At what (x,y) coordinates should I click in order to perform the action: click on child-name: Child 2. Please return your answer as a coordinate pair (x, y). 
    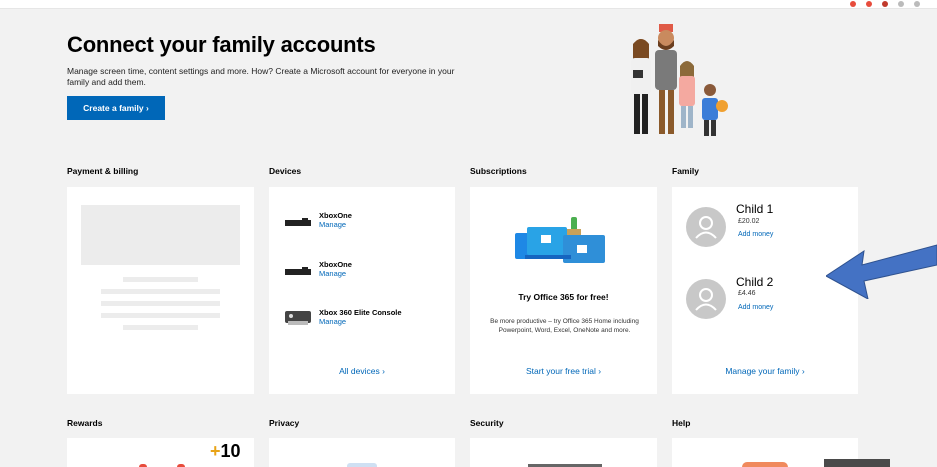
    Looking at the image, I should click on (755, 282).